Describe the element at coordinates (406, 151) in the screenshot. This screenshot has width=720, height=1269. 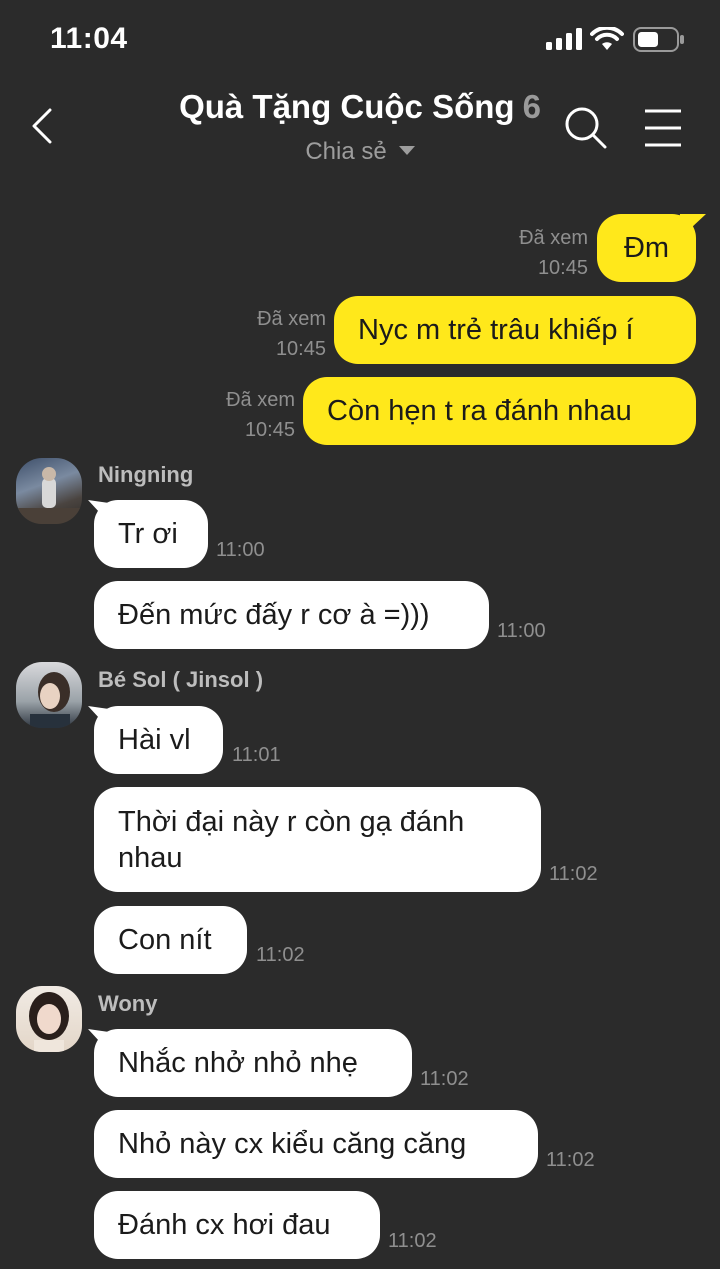
I see `caret-down-icon` at that location.